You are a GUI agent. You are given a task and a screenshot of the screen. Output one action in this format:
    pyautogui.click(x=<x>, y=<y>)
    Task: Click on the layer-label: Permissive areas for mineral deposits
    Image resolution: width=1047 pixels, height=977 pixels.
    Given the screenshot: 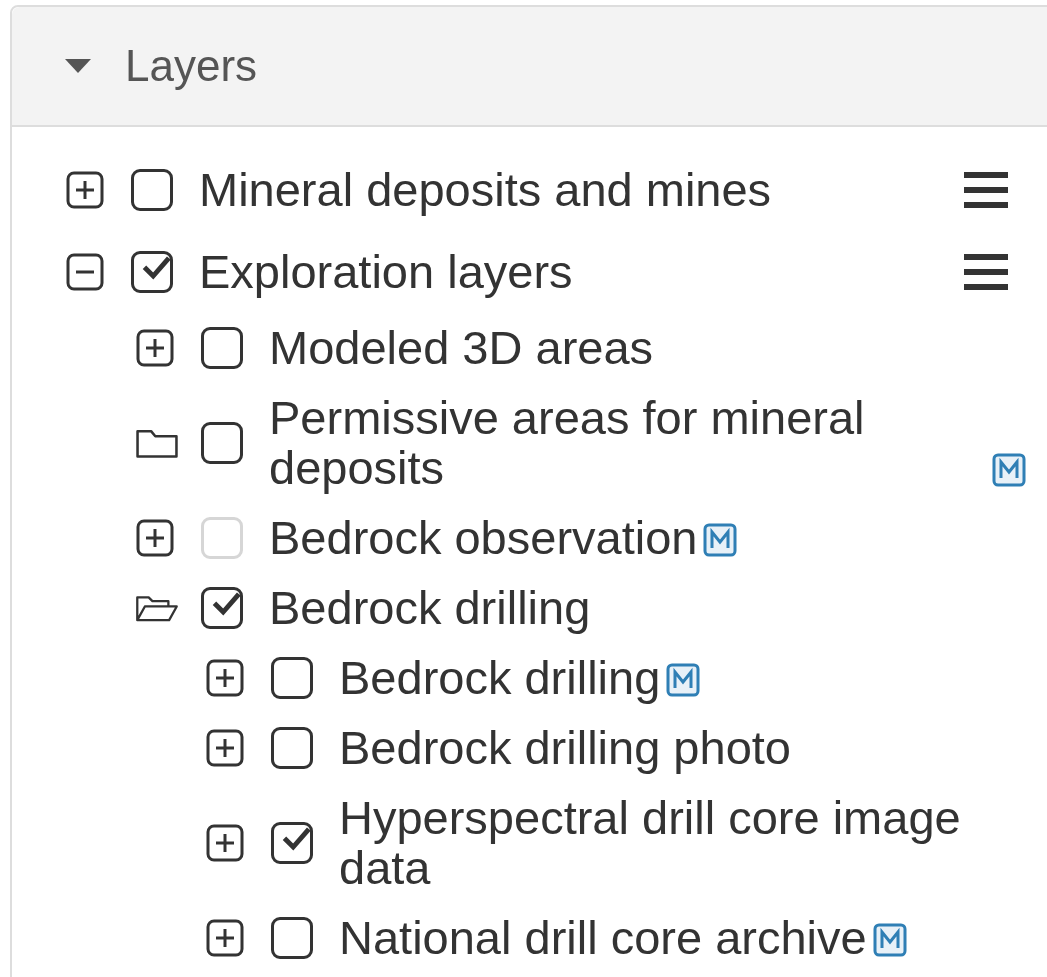 What is the action you would take?
    pyautogui.click(x=627, y=443)
    